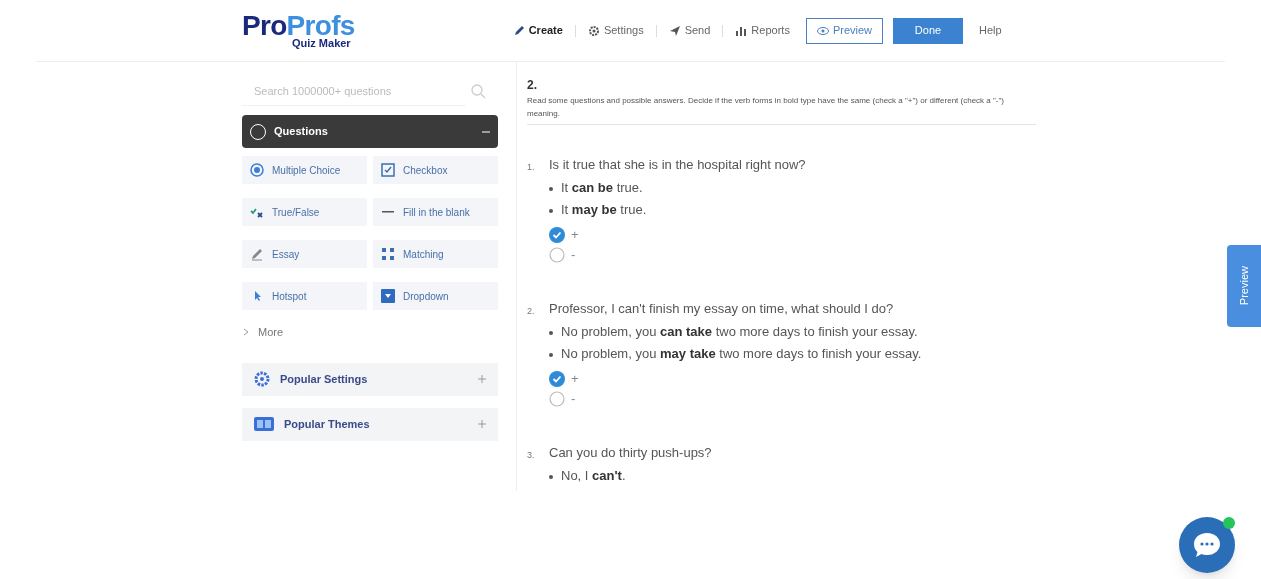 This screenshot has height=579, width=1261. Describe the element at coordinates (435, 254) in the screenshot. I see `question-type-button: Matching` at that location.